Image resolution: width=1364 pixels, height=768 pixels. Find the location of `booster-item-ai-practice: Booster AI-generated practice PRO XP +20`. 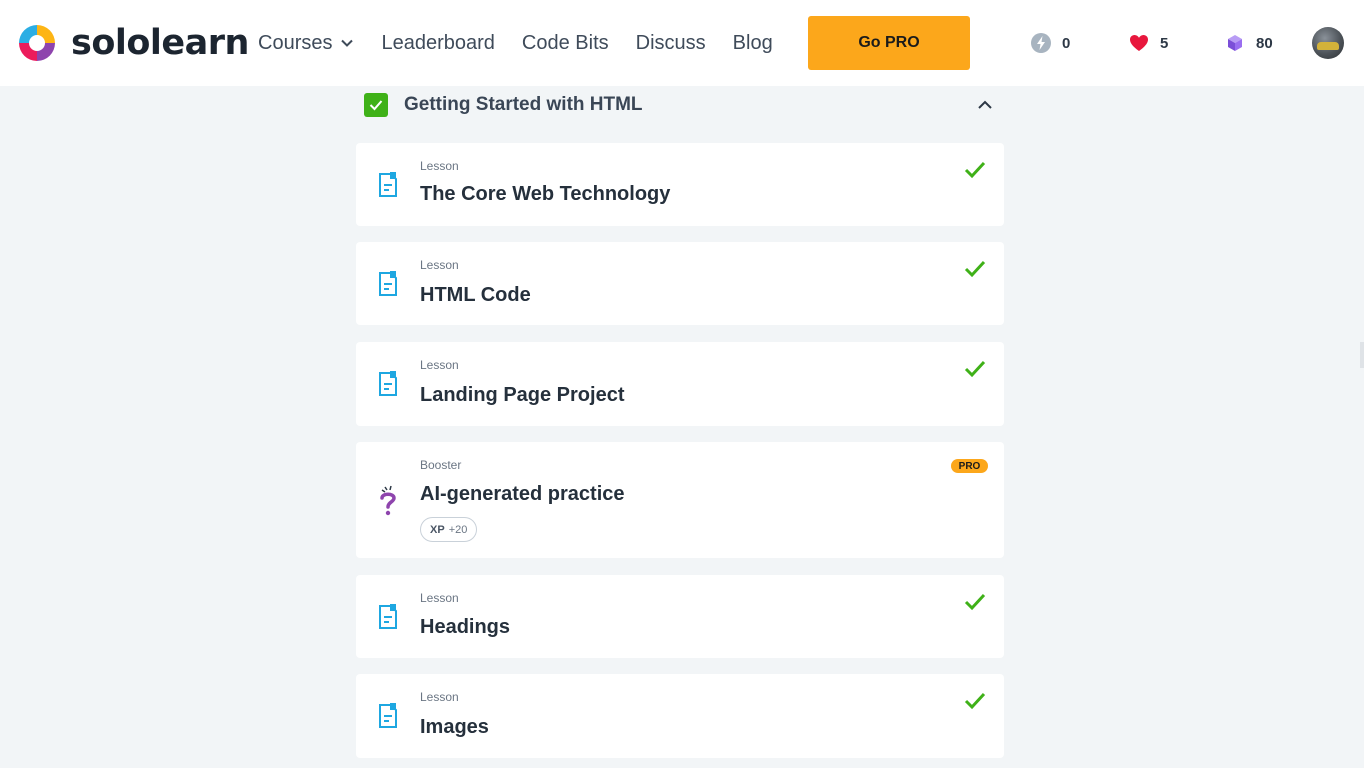

booster-item-ai-practice: Booster AI-generated practice PRO XP +20 is located at coordinates (680, 500).